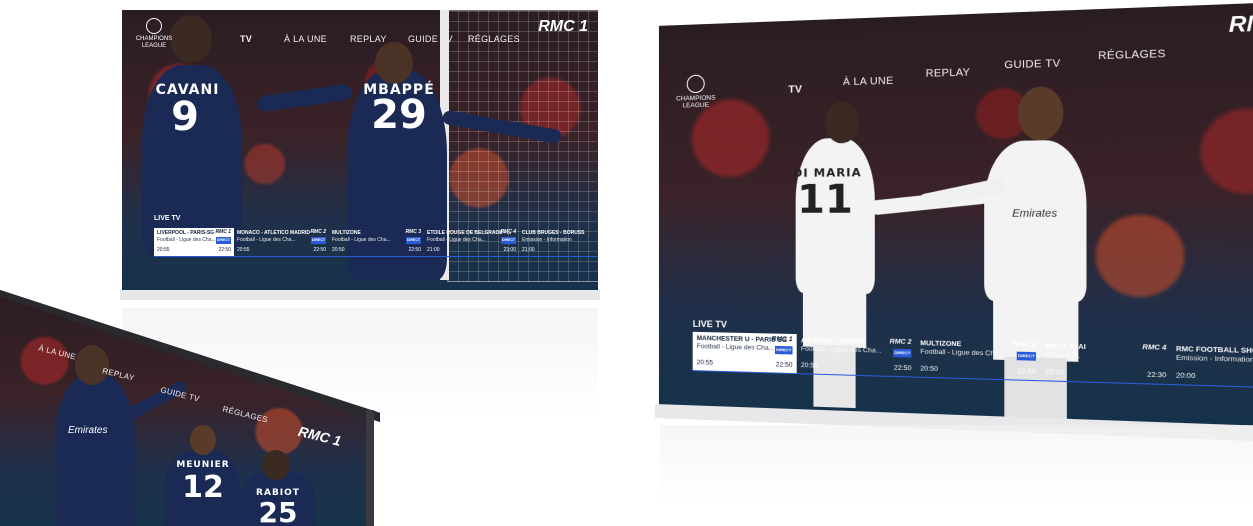 The width and height of the screenshot is (1253, 526). Describe the element at coordinates (185, 117) in the screenshot. I see `jersey-number-cavani: 9` at that location.